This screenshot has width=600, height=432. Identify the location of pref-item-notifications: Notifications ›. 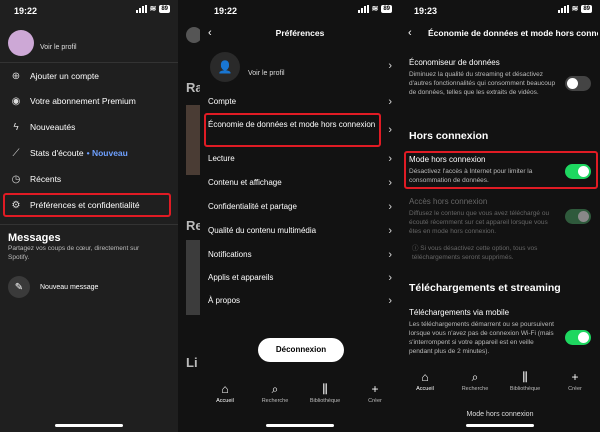
(300, 255).